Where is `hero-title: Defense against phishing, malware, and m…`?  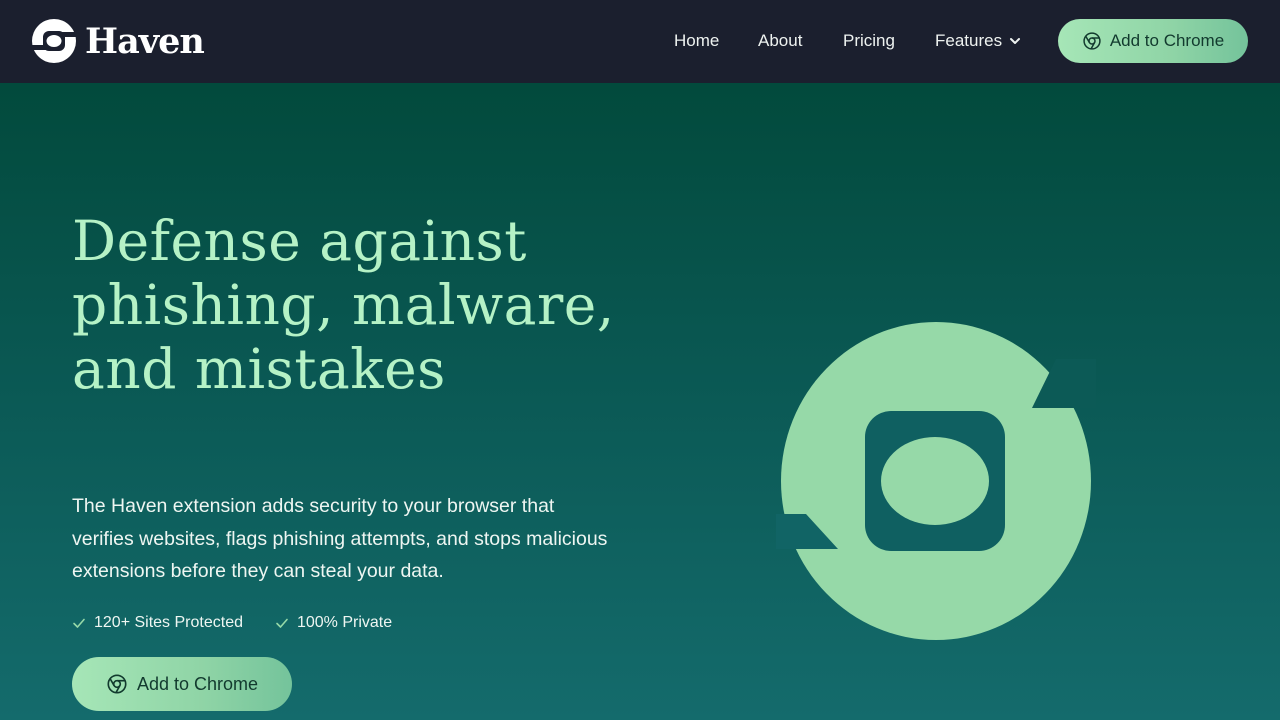
hero-title: Defense against phishing, malware, and m… is located at coordinates (343, 305).